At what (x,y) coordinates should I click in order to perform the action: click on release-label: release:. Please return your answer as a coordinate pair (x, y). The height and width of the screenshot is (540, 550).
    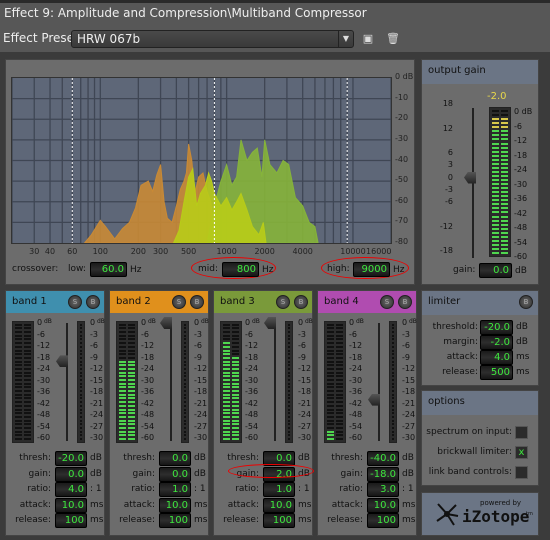
    Looking at the image, I should click on (33, 520).